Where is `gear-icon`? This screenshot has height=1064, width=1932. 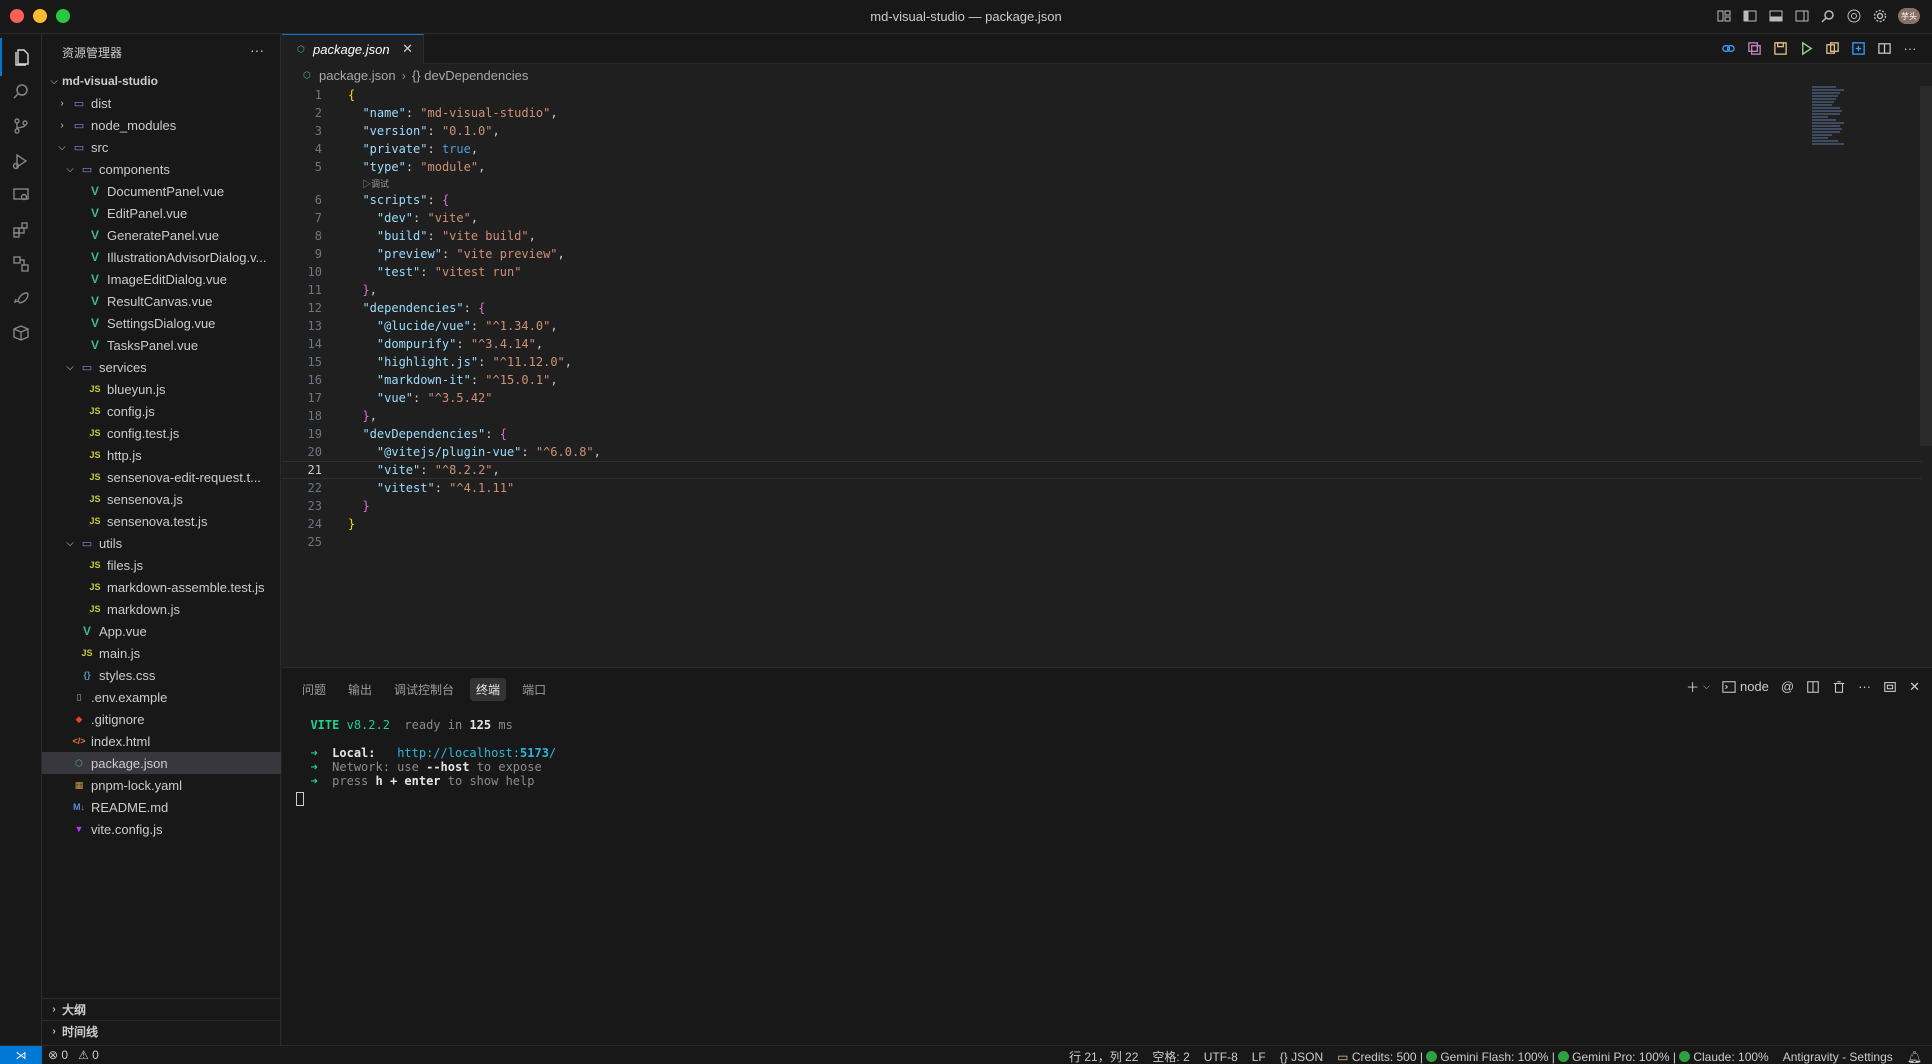 gear-icon is located at coordinates (1880, 16).